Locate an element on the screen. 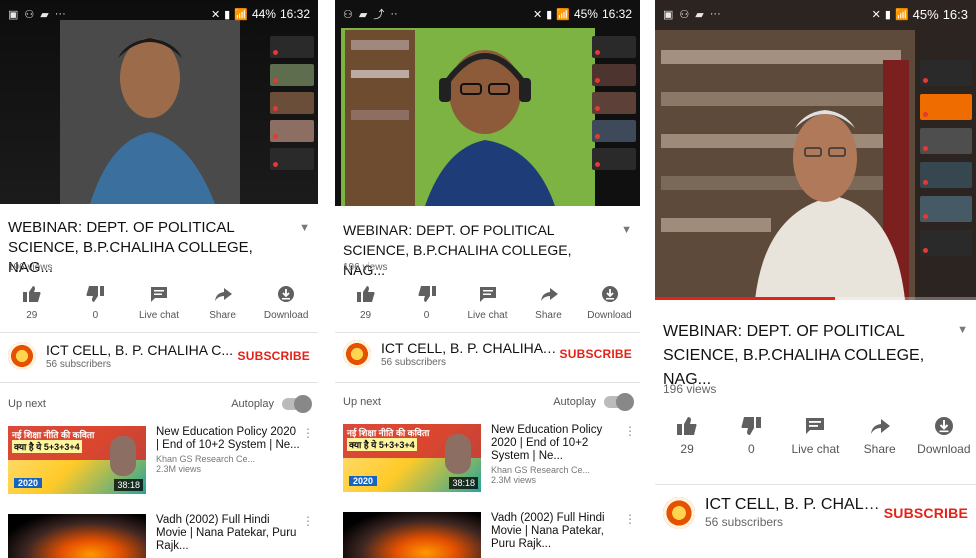 This screenshot has width=976, height=558. share-label: Share is located at coordinates (548, 315).